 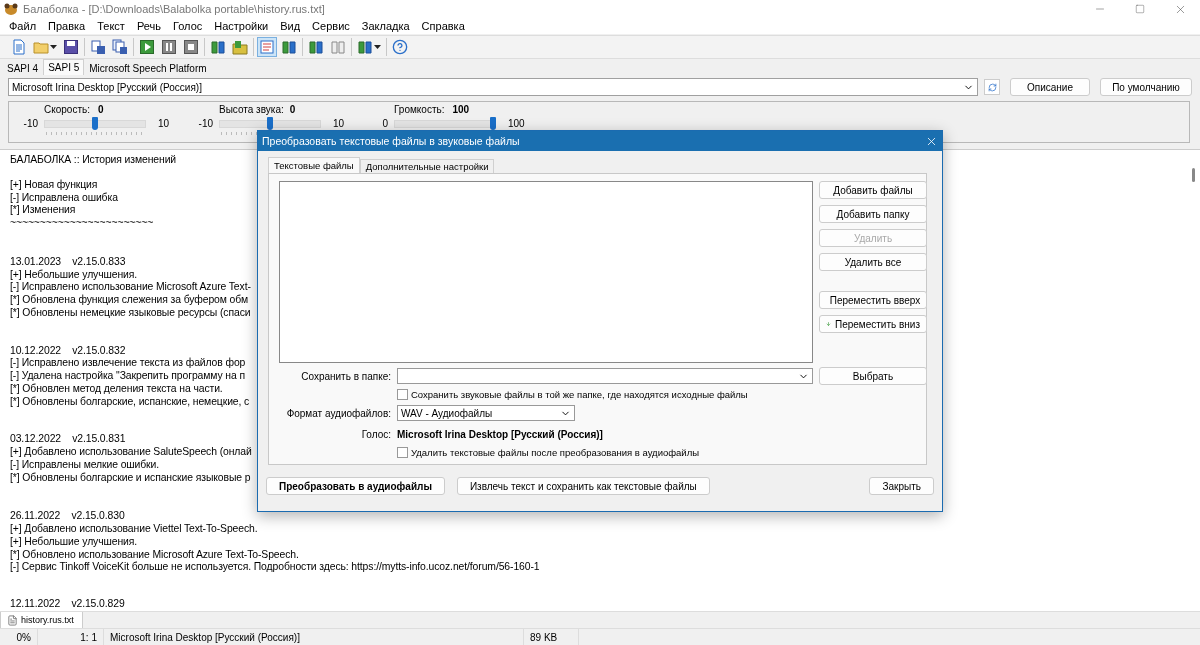 I want to click on menu-item: Сервис, so click(x=331, y=26).